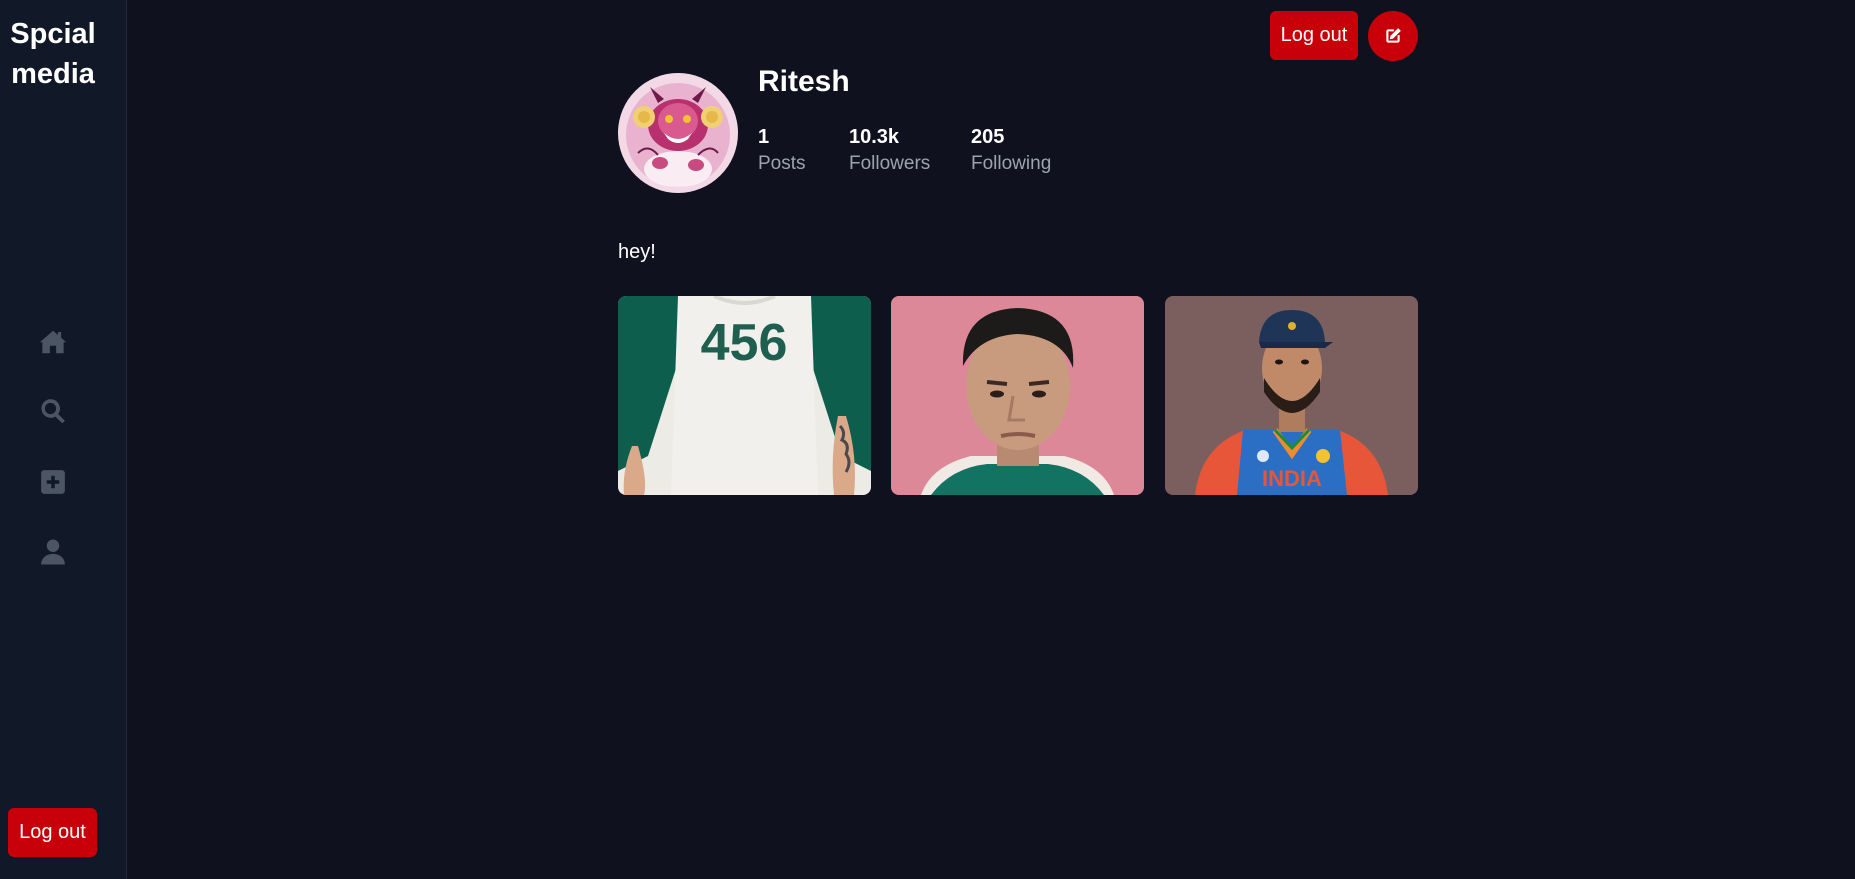 The width and height of the screenshot is (1855, 879). Describe the element at coordinates (678, 133) in the screenshot. I see `profile-avatar` at that location.